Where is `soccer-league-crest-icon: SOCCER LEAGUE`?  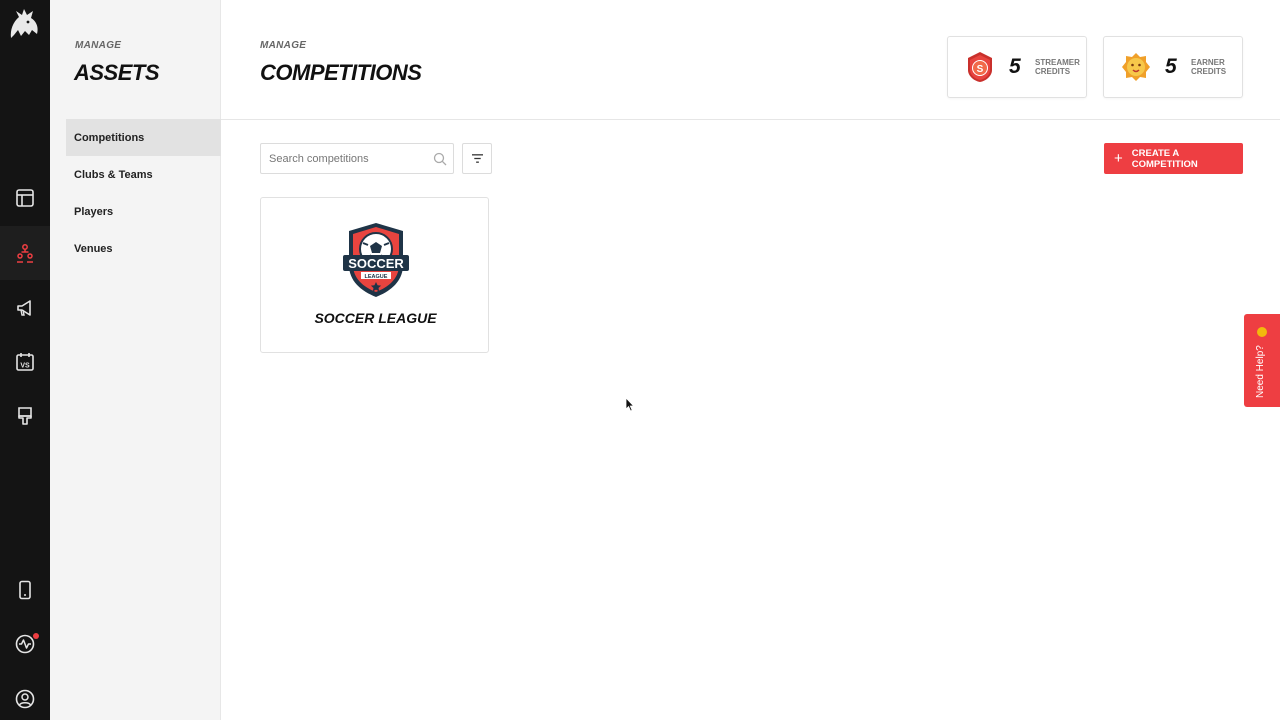 soccer-league-crest-icon: SOCCER LEAGUE is located at coordinates (376, 260).